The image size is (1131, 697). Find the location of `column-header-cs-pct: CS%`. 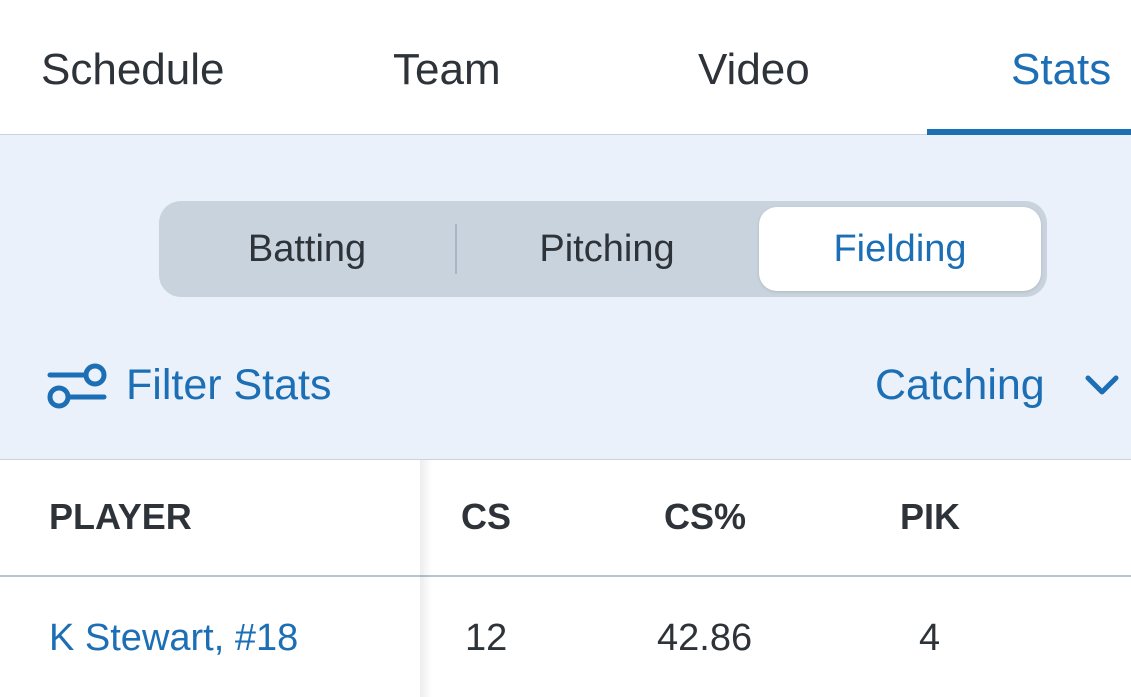

column-header-cs-pct: CS% is located at coordinates (705, 517).